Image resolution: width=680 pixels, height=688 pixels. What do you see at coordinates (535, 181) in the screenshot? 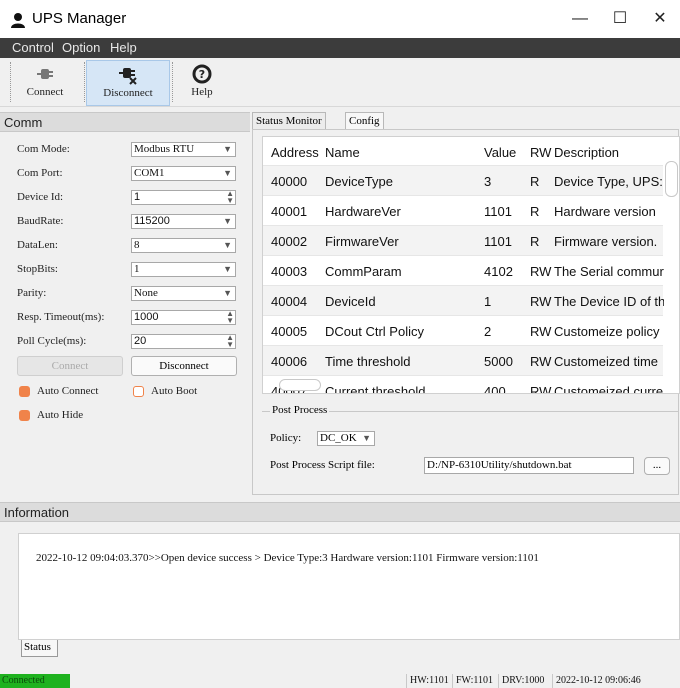
I see `cell-rw: R` at bounding box center [535, 181].